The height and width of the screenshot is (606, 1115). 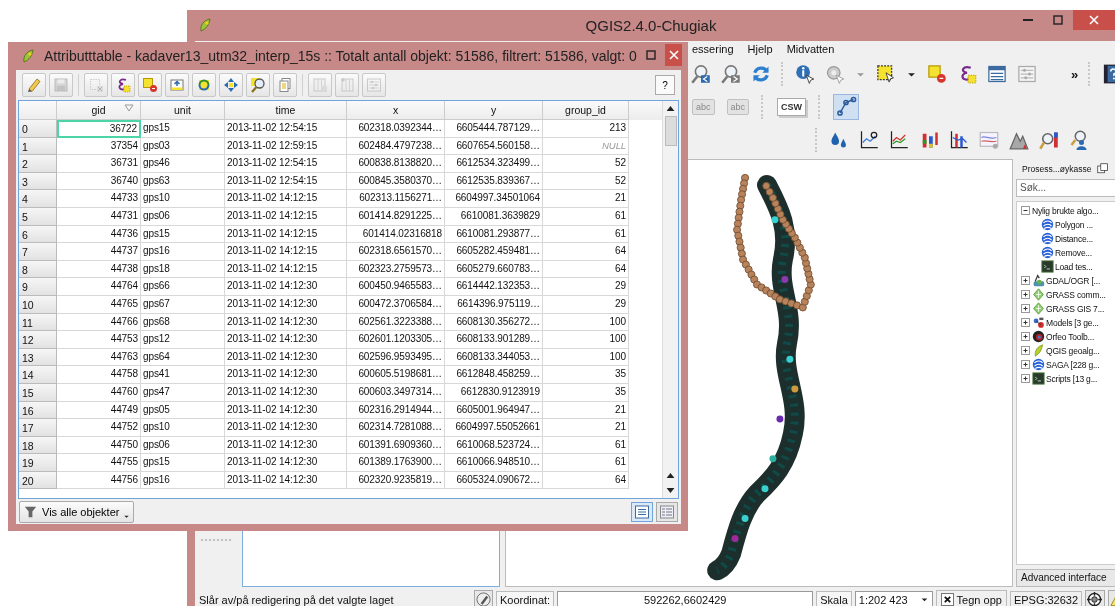 I want to click on row-header: 17, so click(x=38, y=428).